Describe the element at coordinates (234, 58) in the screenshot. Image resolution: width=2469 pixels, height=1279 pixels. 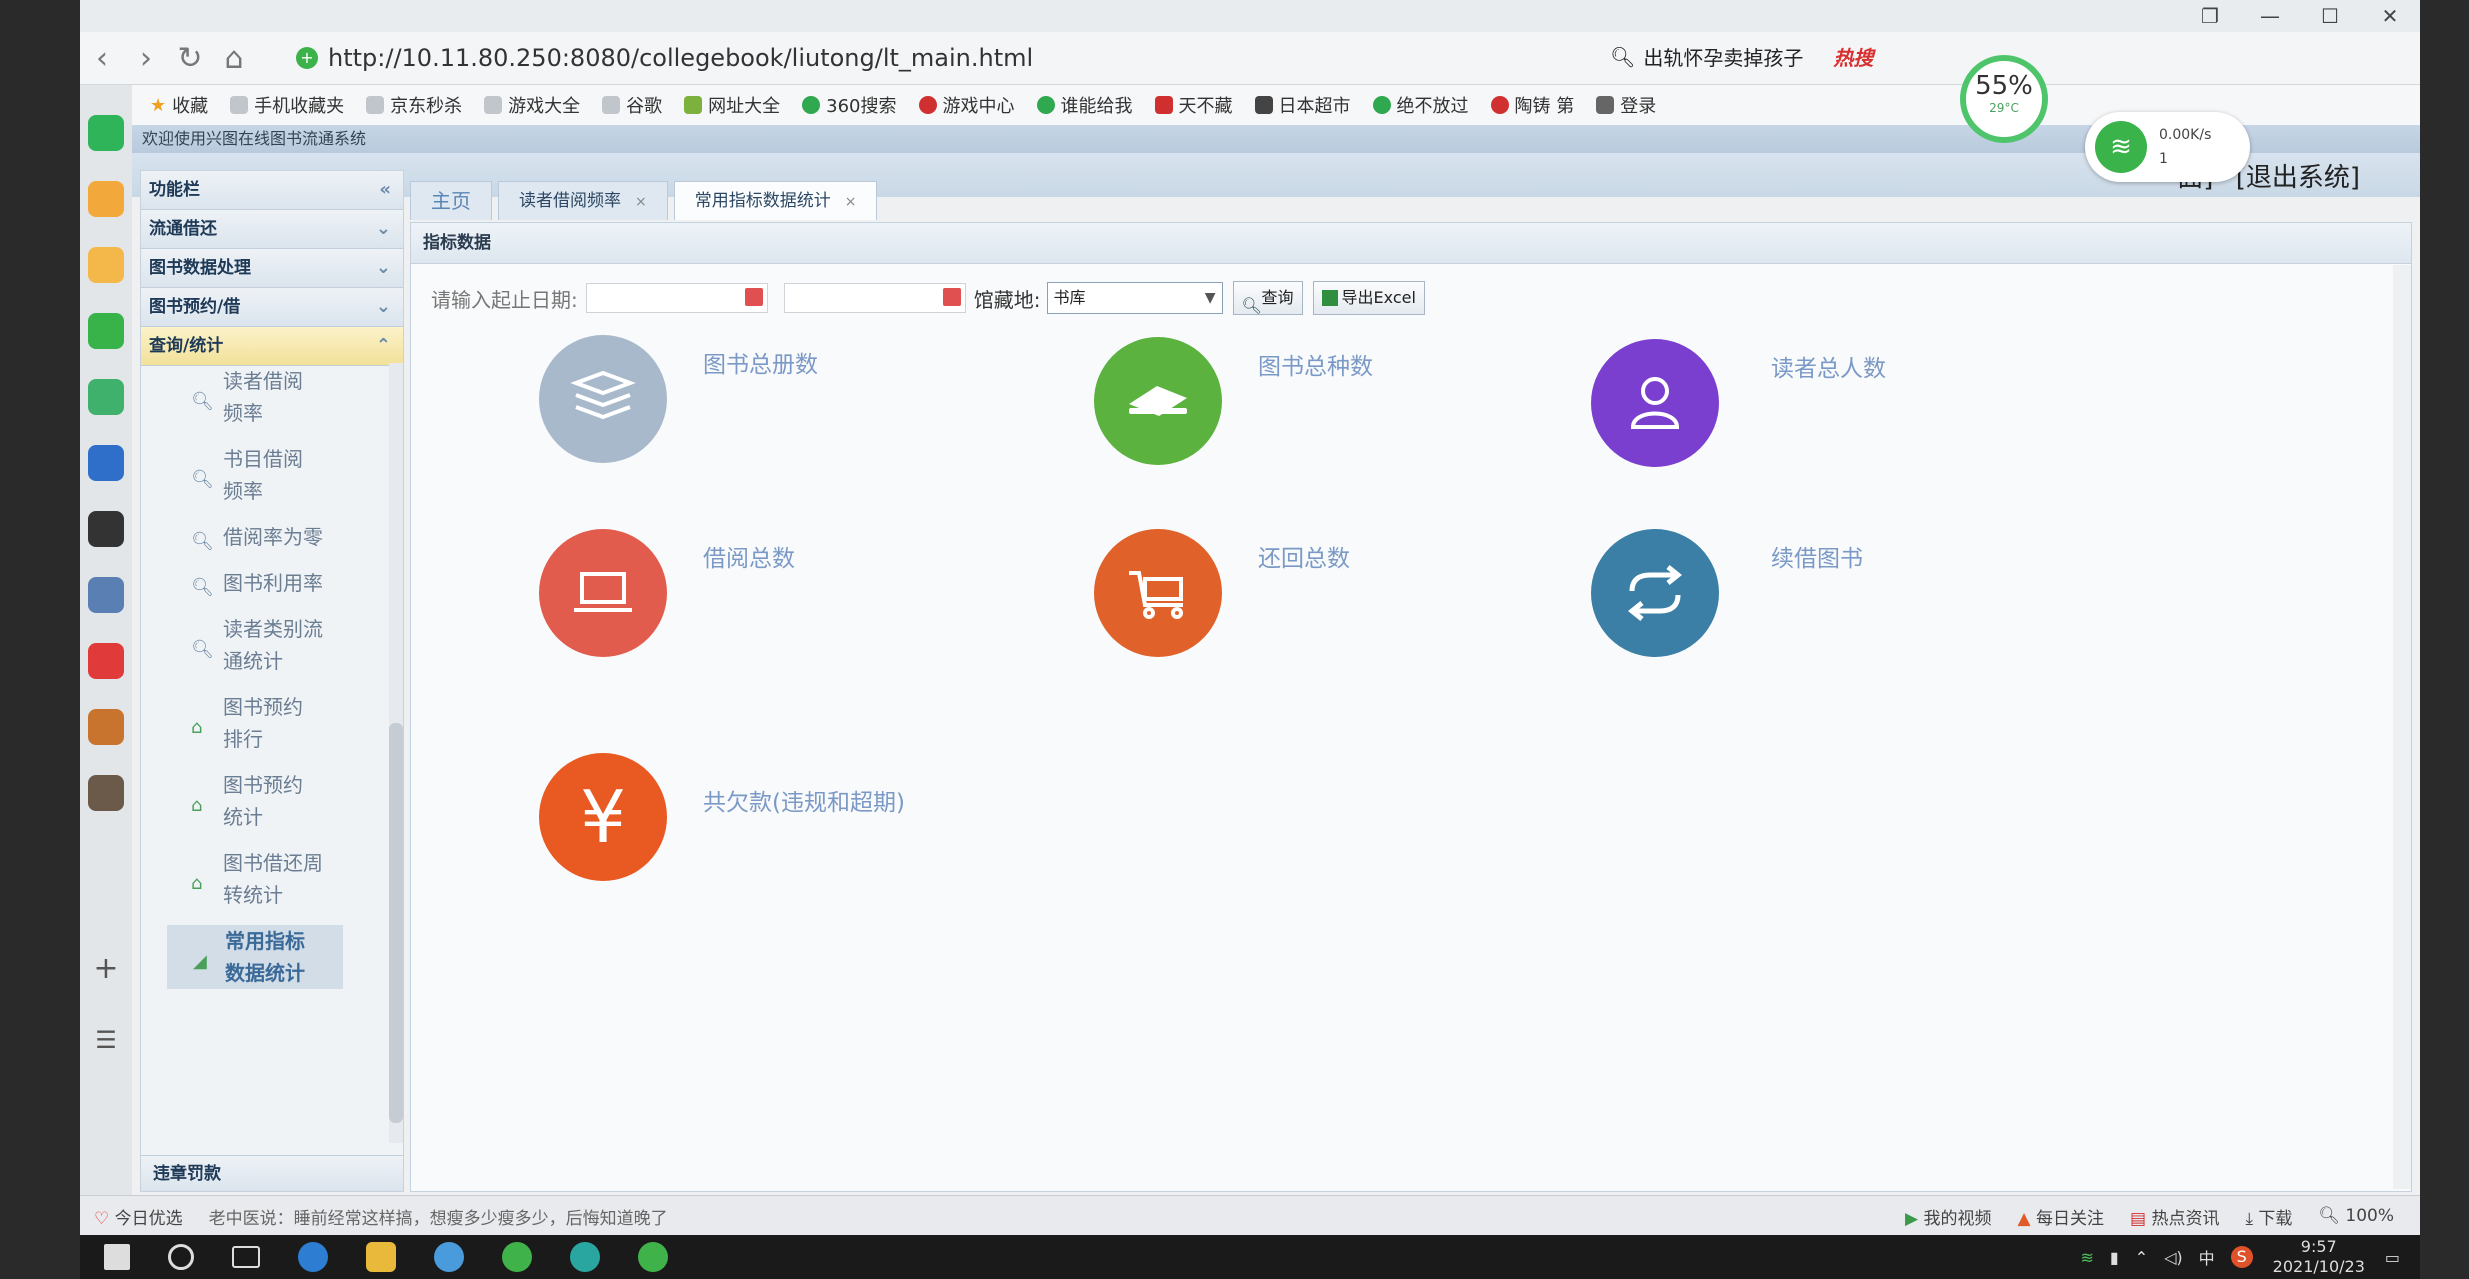
I see `home-icon: ⌂` at that location.